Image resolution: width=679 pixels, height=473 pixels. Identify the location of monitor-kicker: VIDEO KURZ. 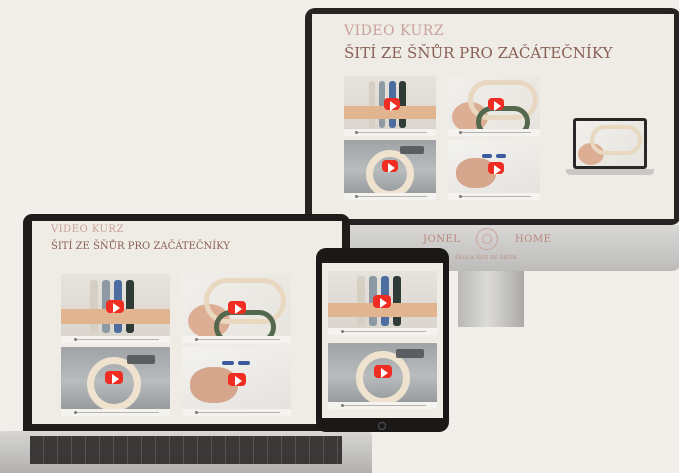
(394, 31).